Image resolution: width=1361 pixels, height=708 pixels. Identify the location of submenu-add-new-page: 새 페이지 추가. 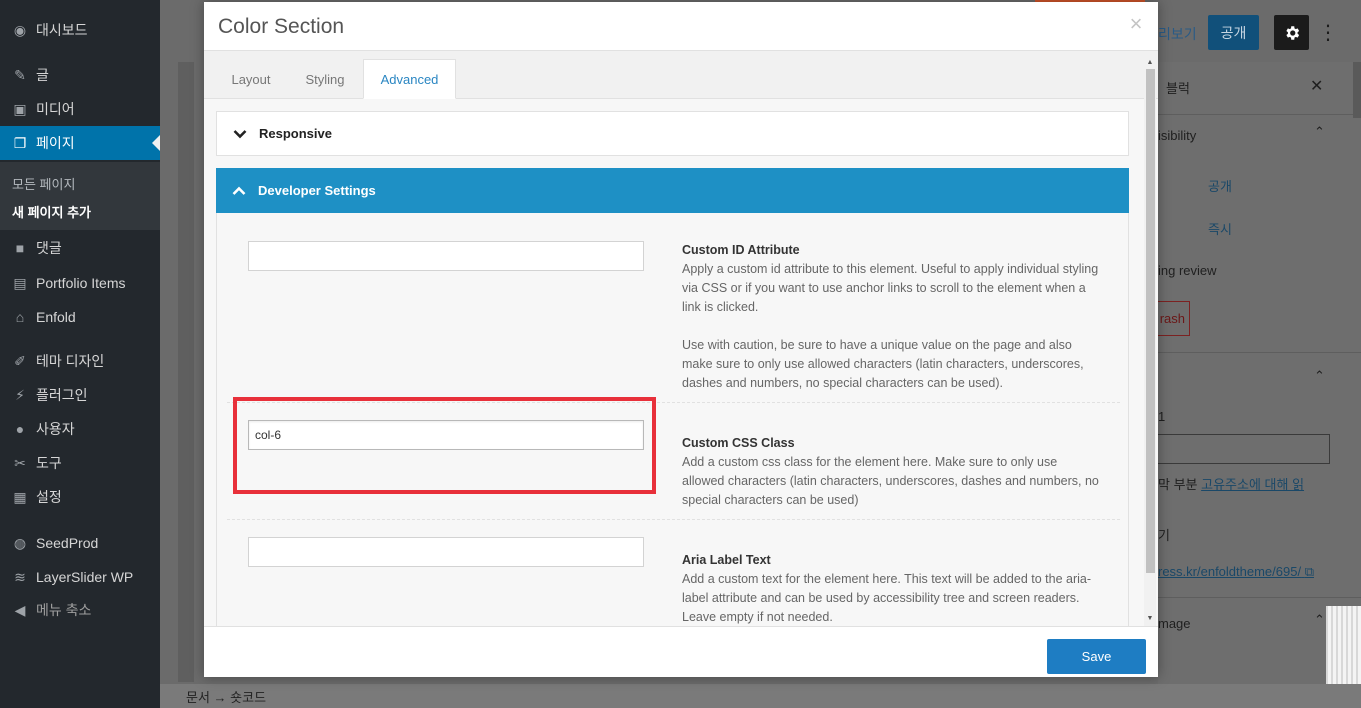
(51, 211).